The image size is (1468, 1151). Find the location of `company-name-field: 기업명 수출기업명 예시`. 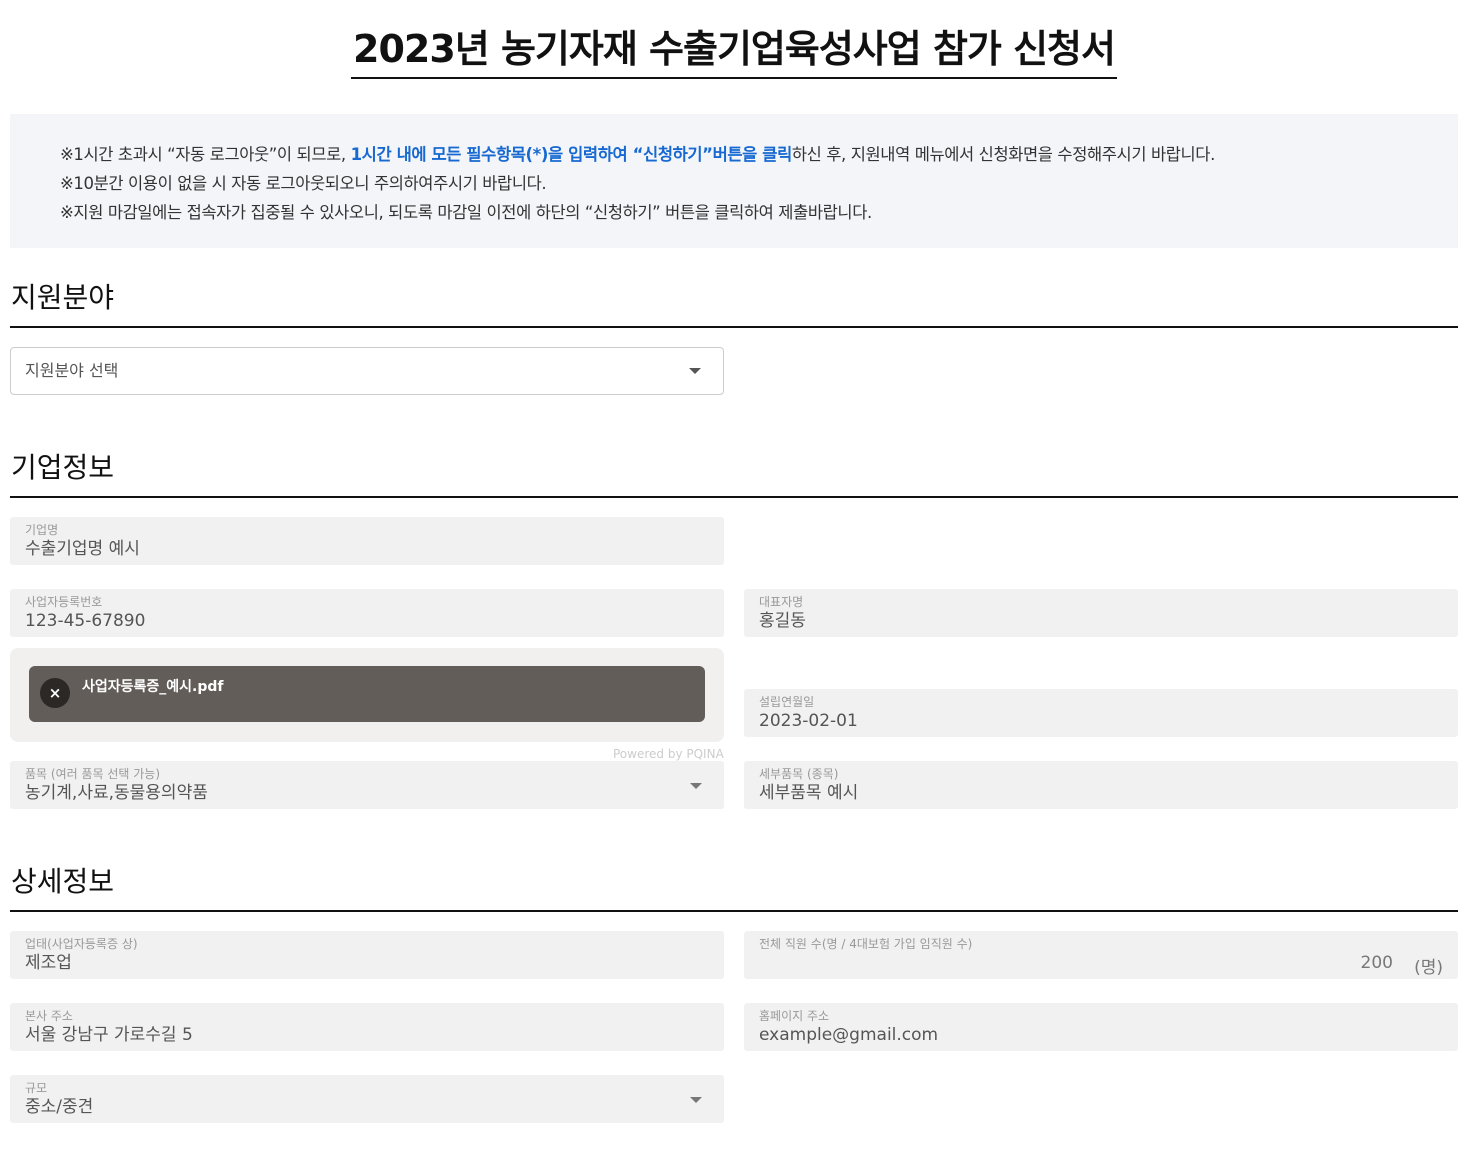

company-name-field: 기업명 수출기업명 예시 is located at coordinates (367, 541).